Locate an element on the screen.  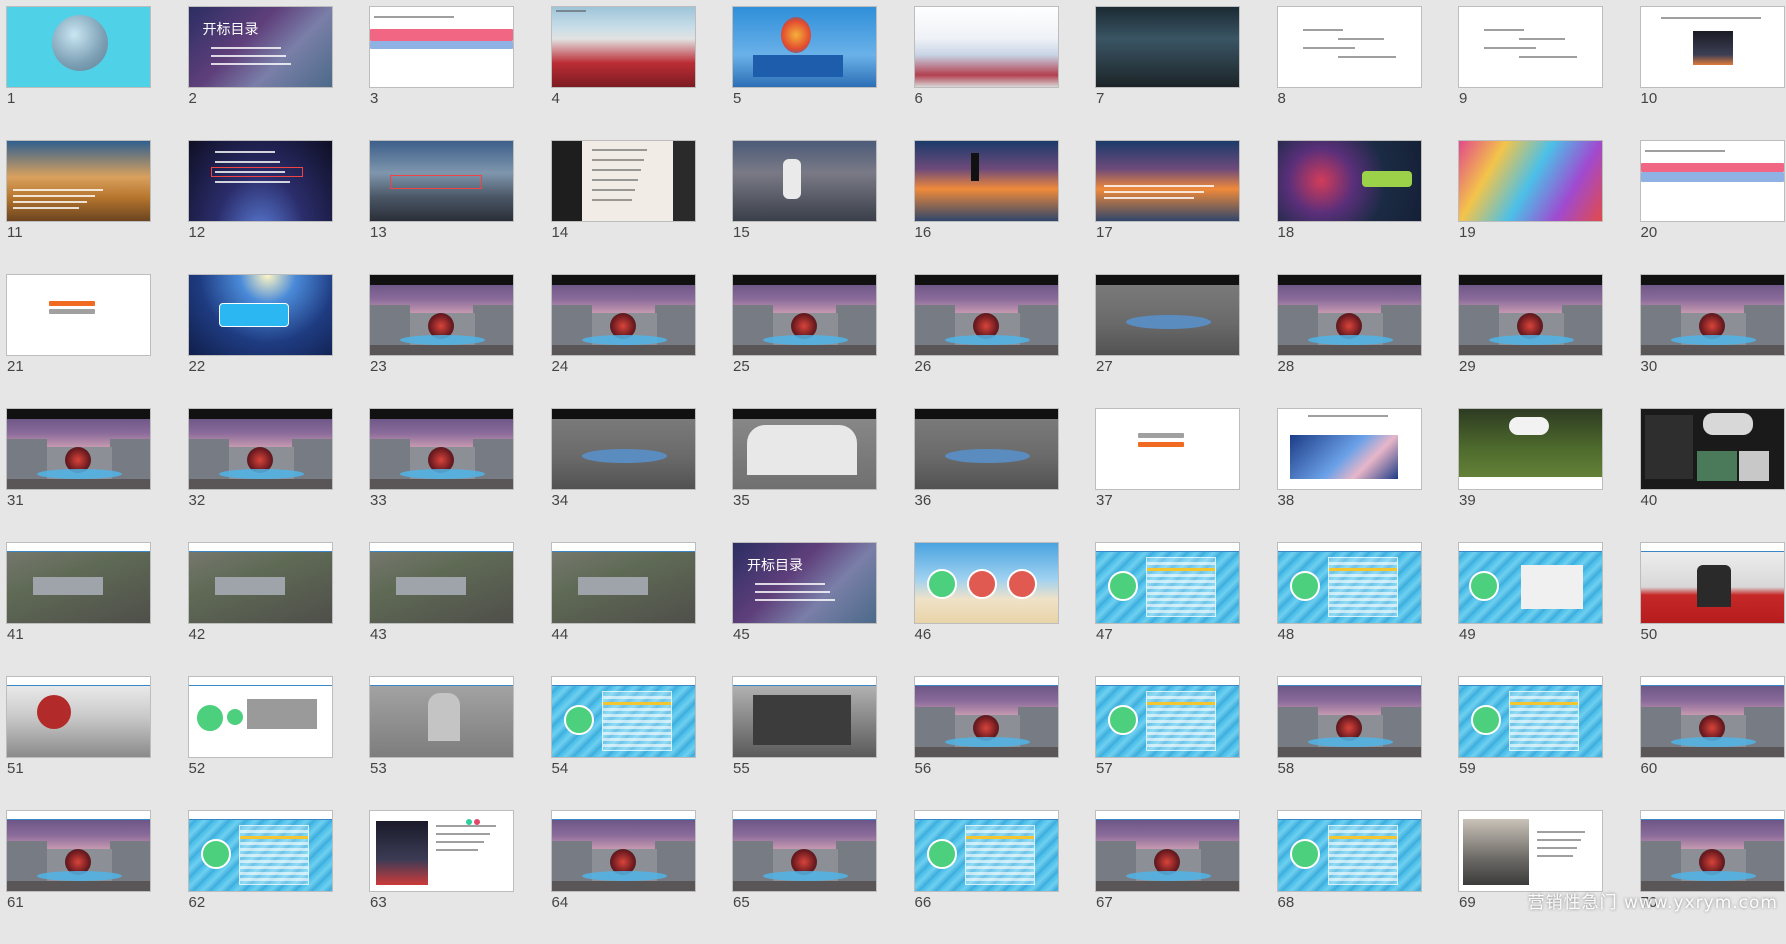
slide-thumbnail: 9 is located at coordinates (1530, 73).